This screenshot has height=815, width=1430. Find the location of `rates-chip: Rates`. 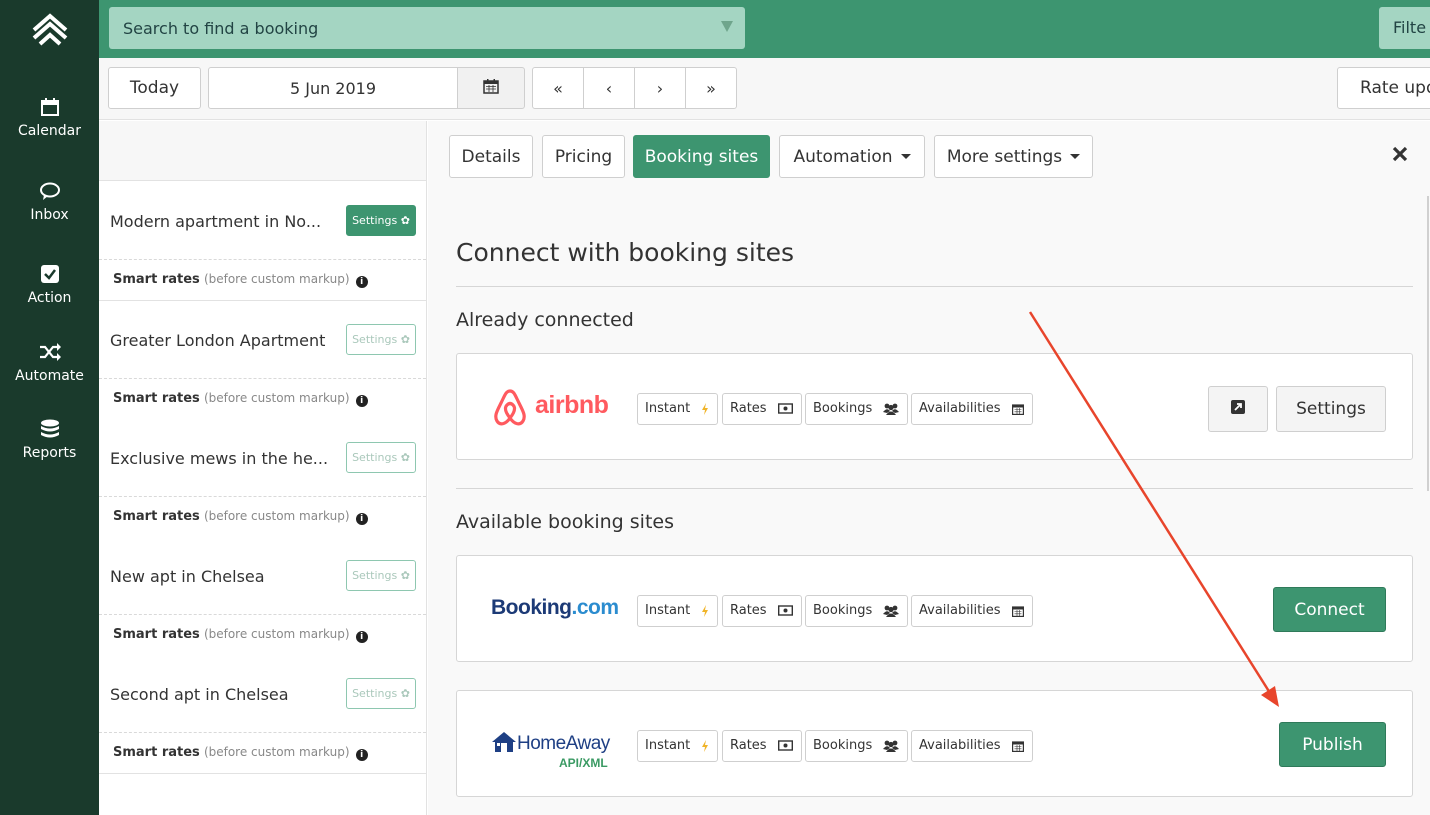

rates-chip: Rates is located at coordinates (762, 409).